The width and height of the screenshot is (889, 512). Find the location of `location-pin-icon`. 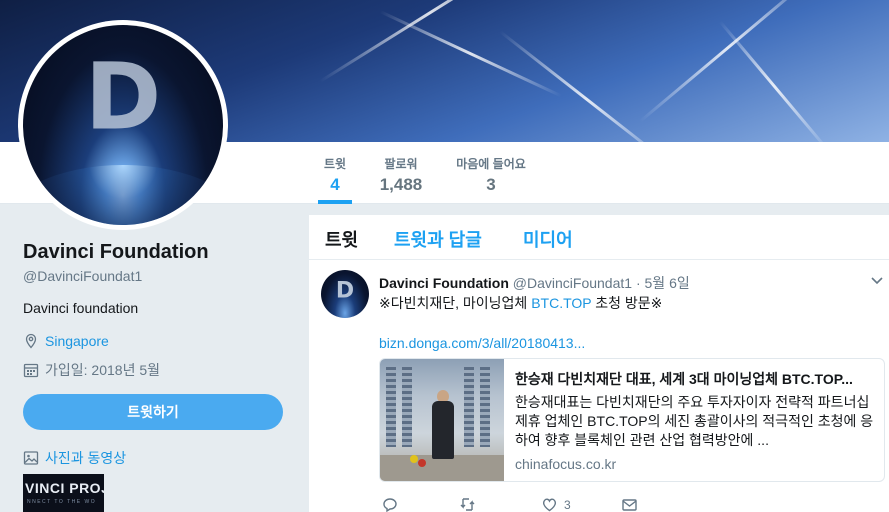

location-pin-icon is located at coordinates (31, 341).